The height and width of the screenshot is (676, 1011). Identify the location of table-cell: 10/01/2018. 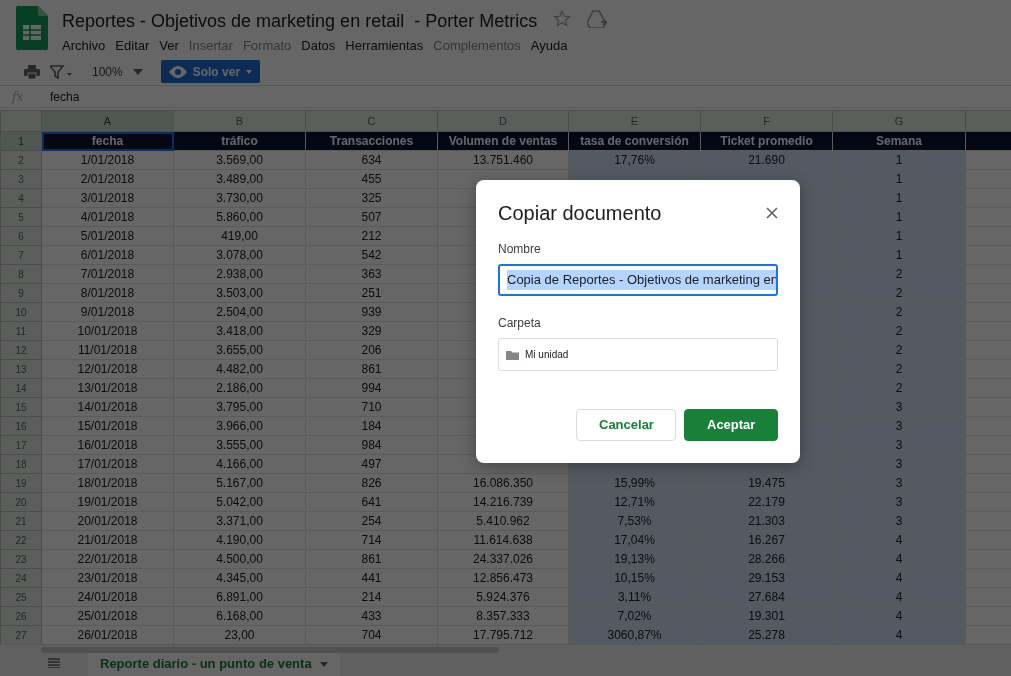
(107, 331).